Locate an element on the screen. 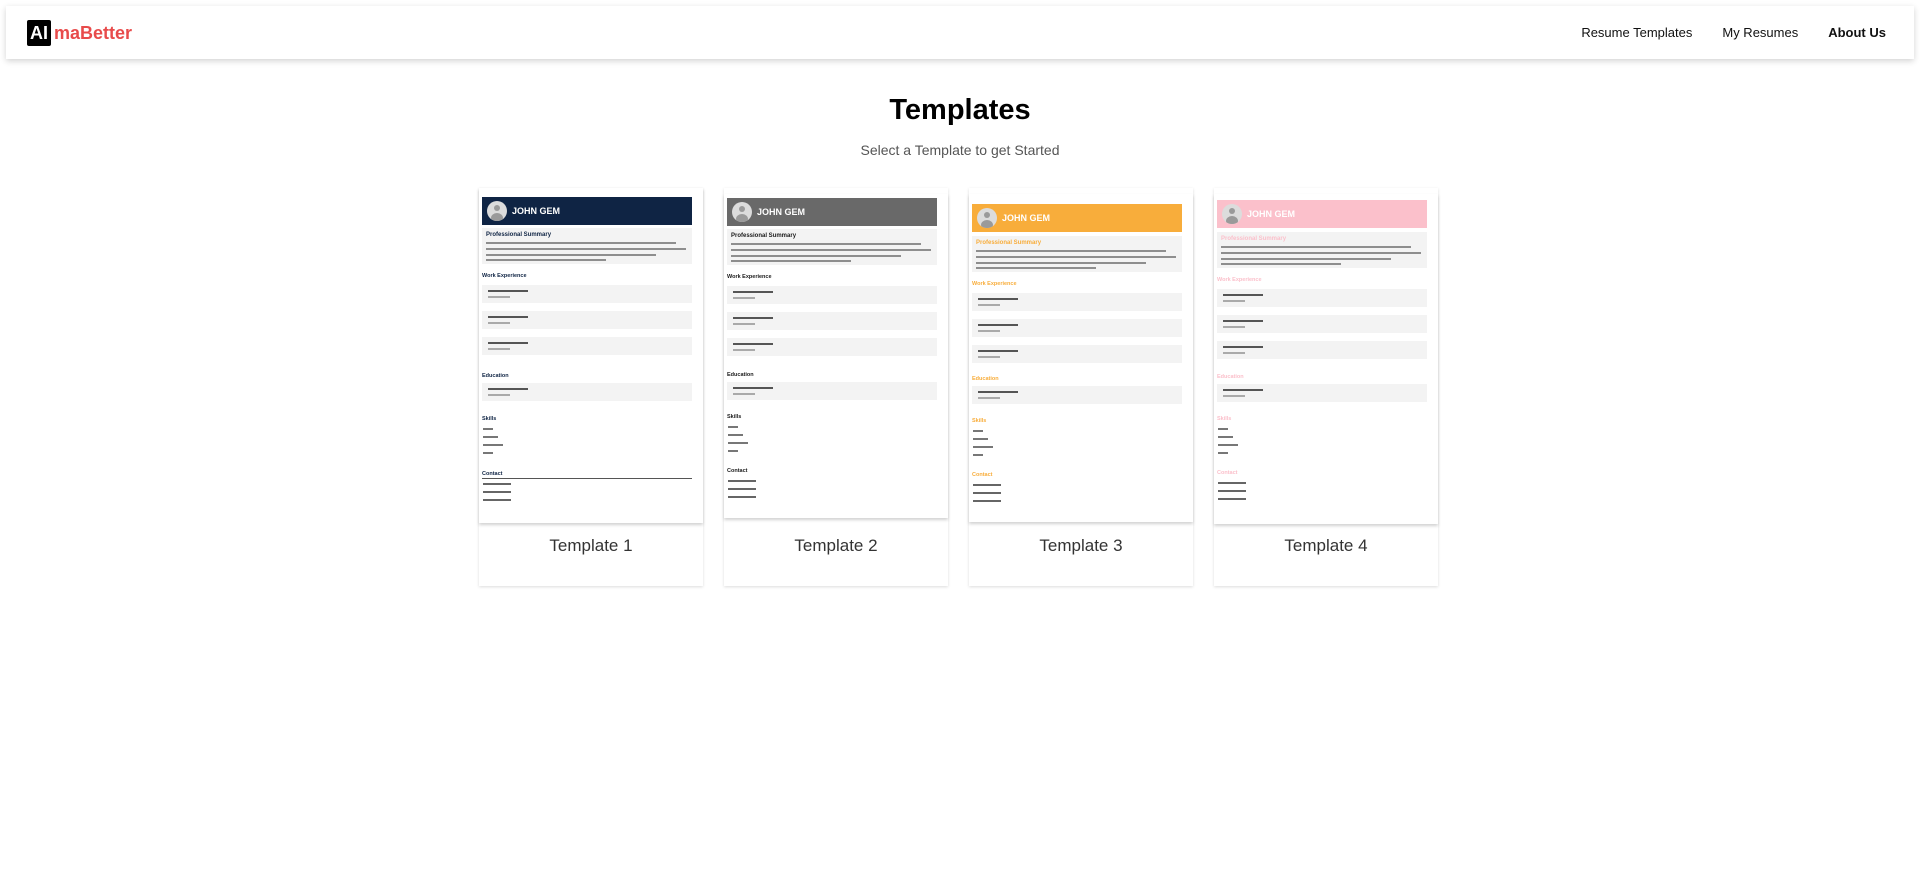 The image size is (1920, 896). page-title: Templates is located at coordinates (960, 110).